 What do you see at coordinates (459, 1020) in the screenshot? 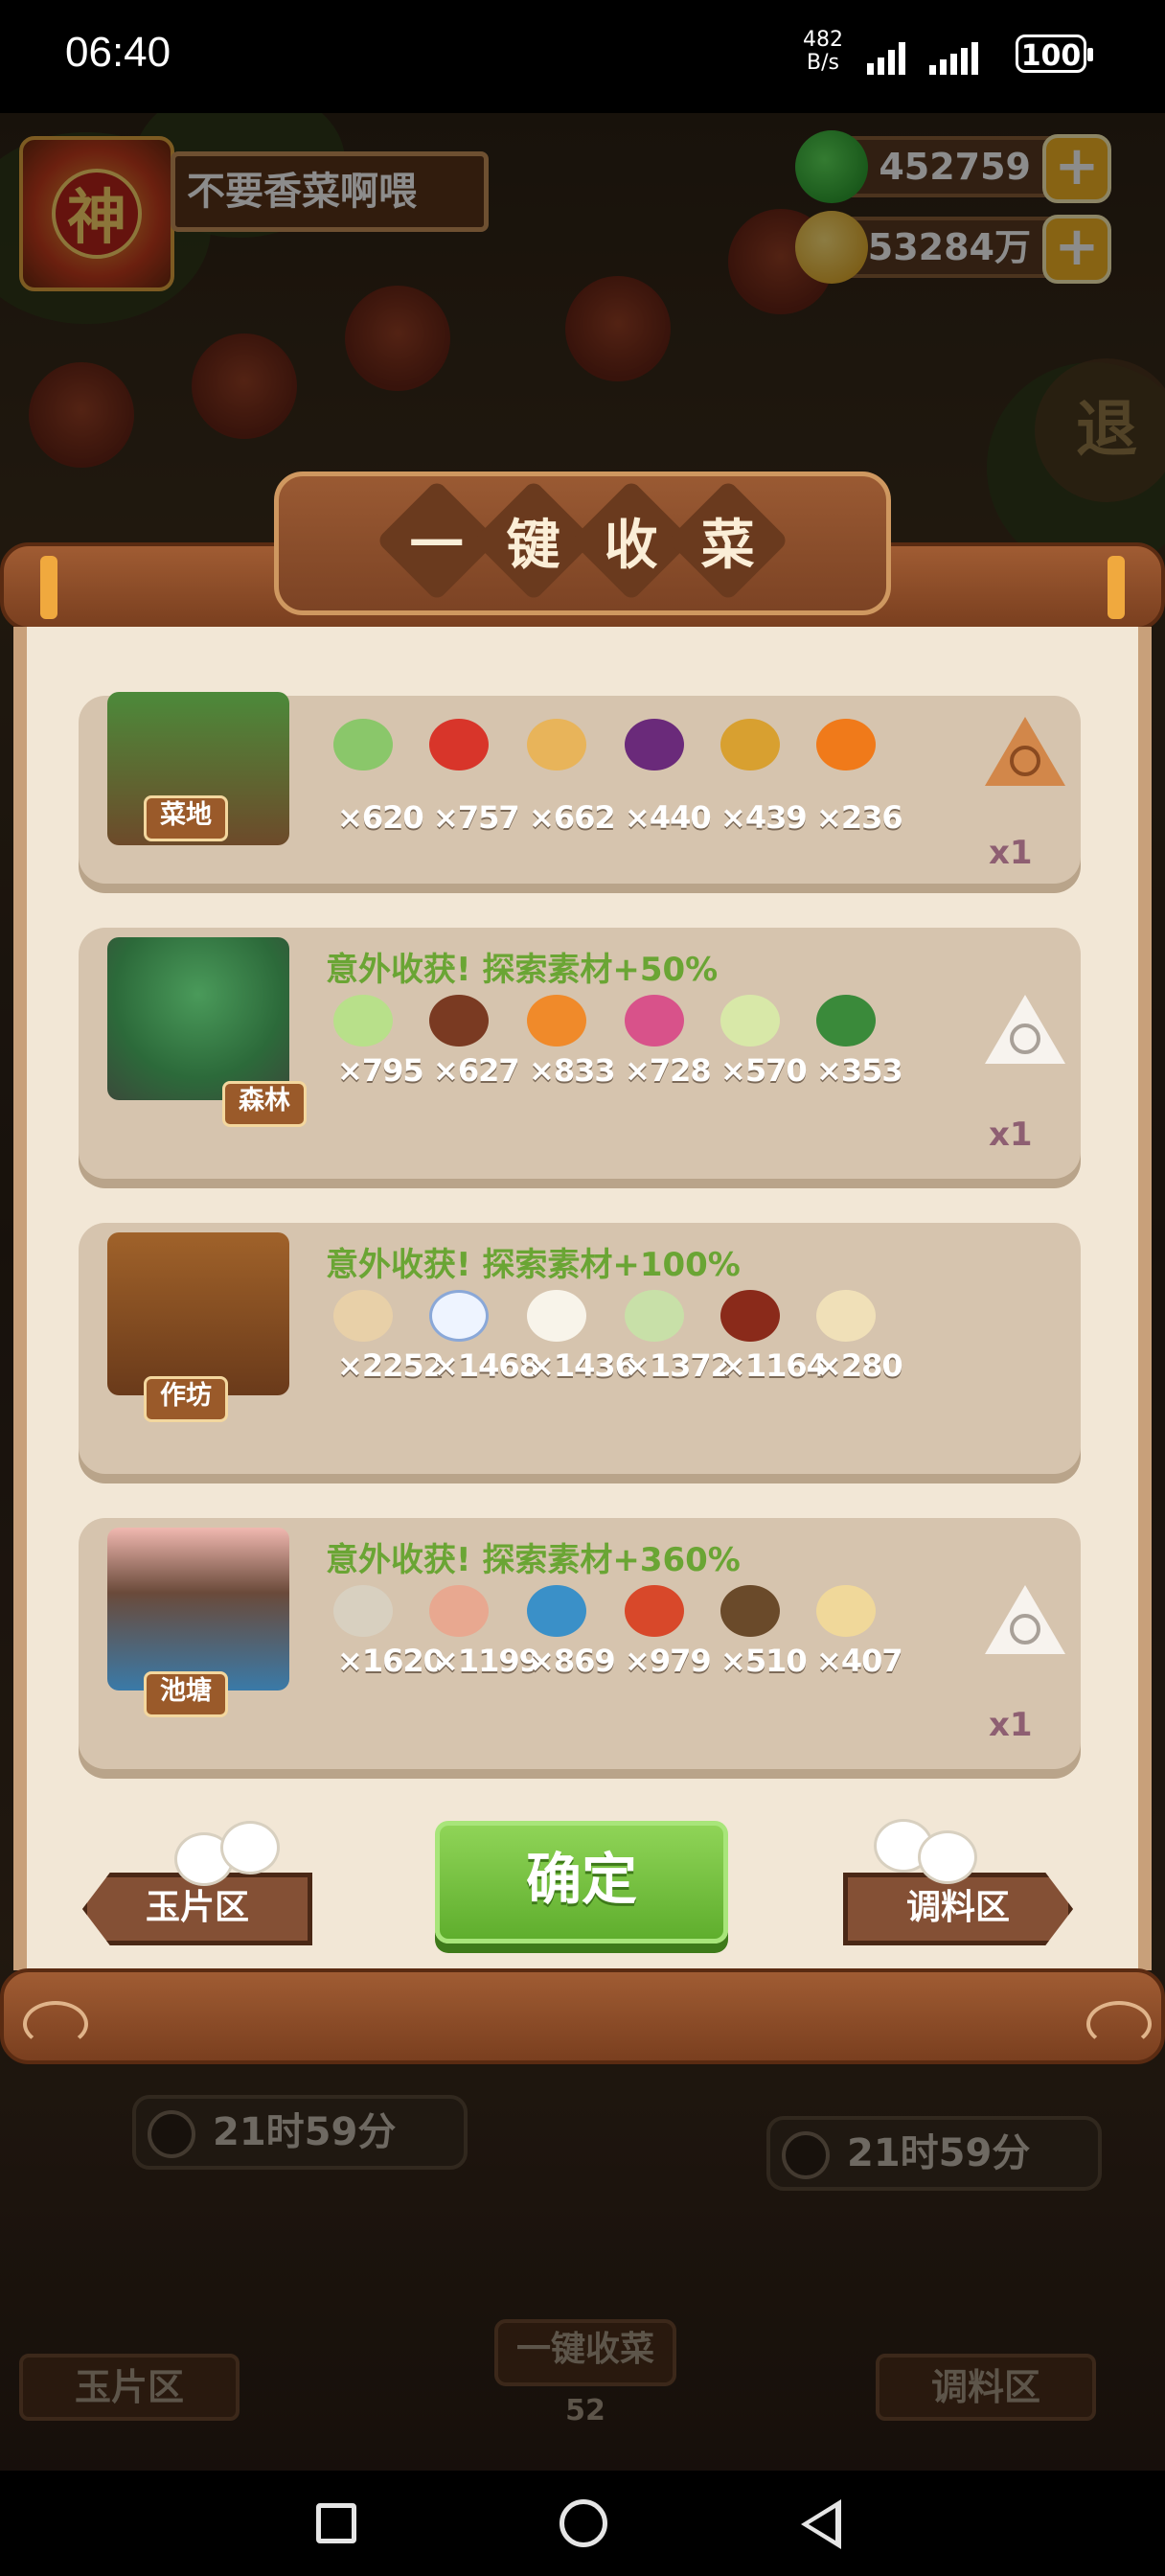
I see `mushroom-icon` at bounding box center [459, 1020].